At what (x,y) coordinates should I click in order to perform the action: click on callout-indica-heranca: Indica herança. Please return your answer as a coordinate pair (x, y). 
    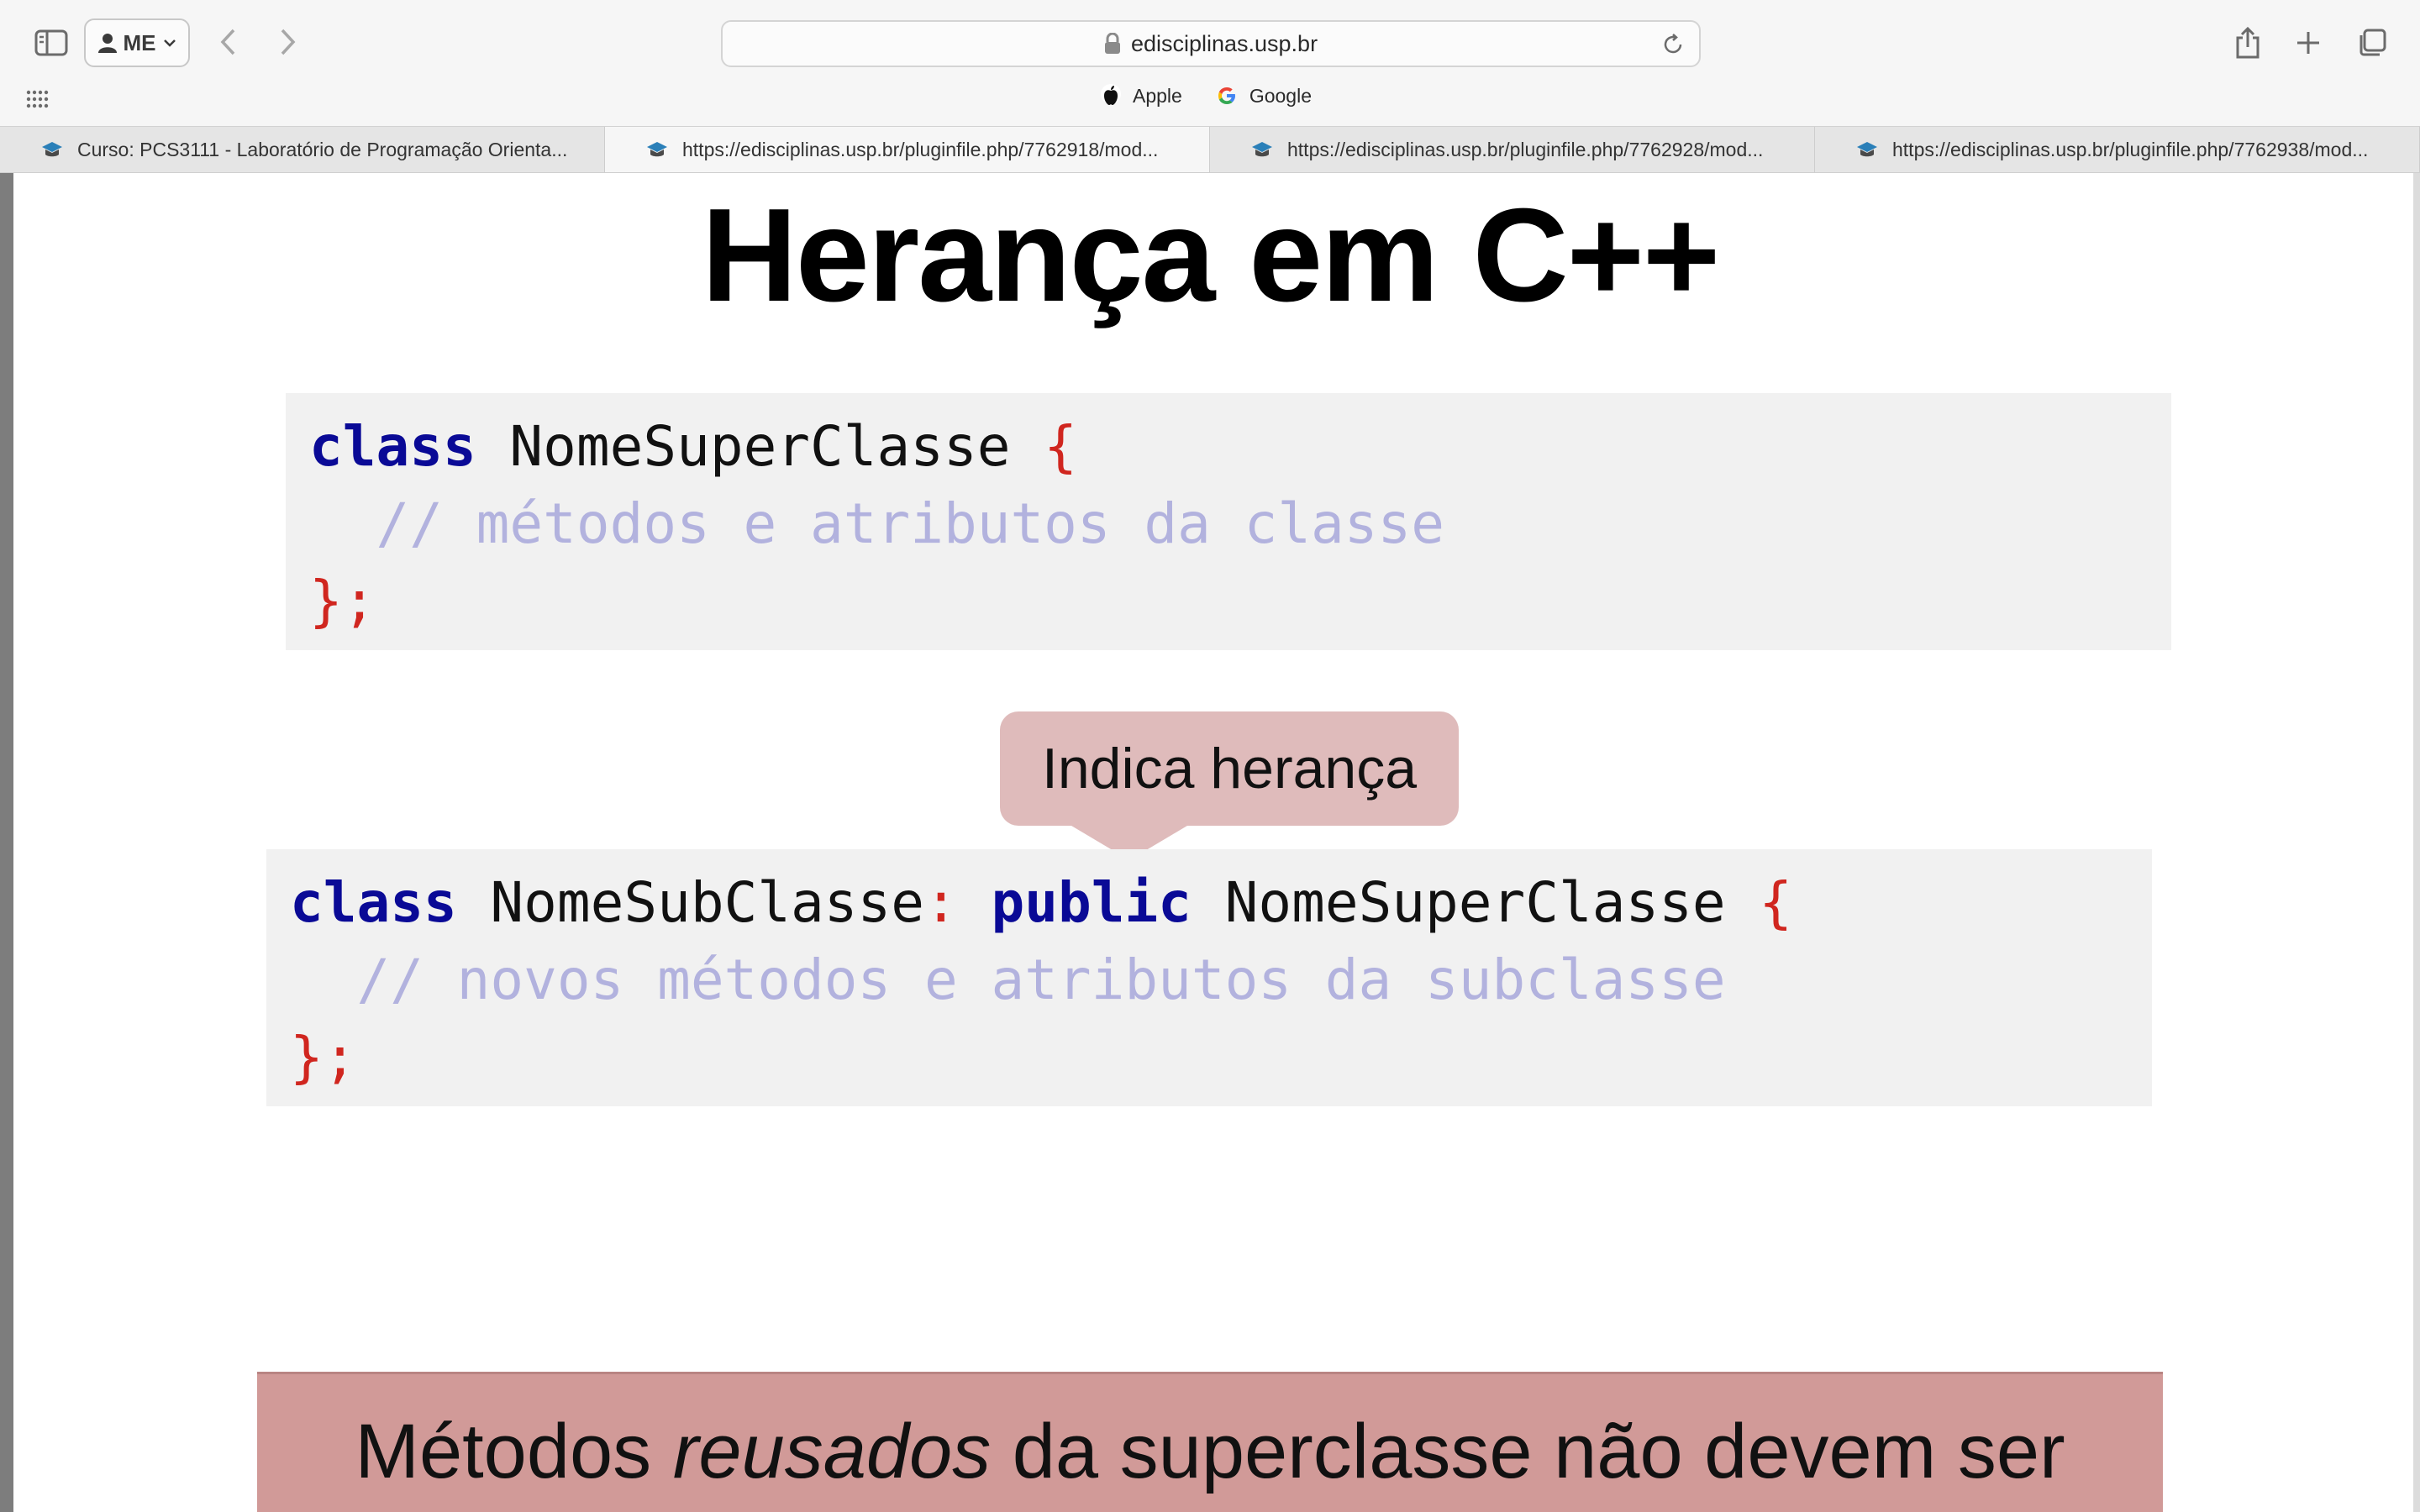
    Looking at the image, I should click on (1229, 768).